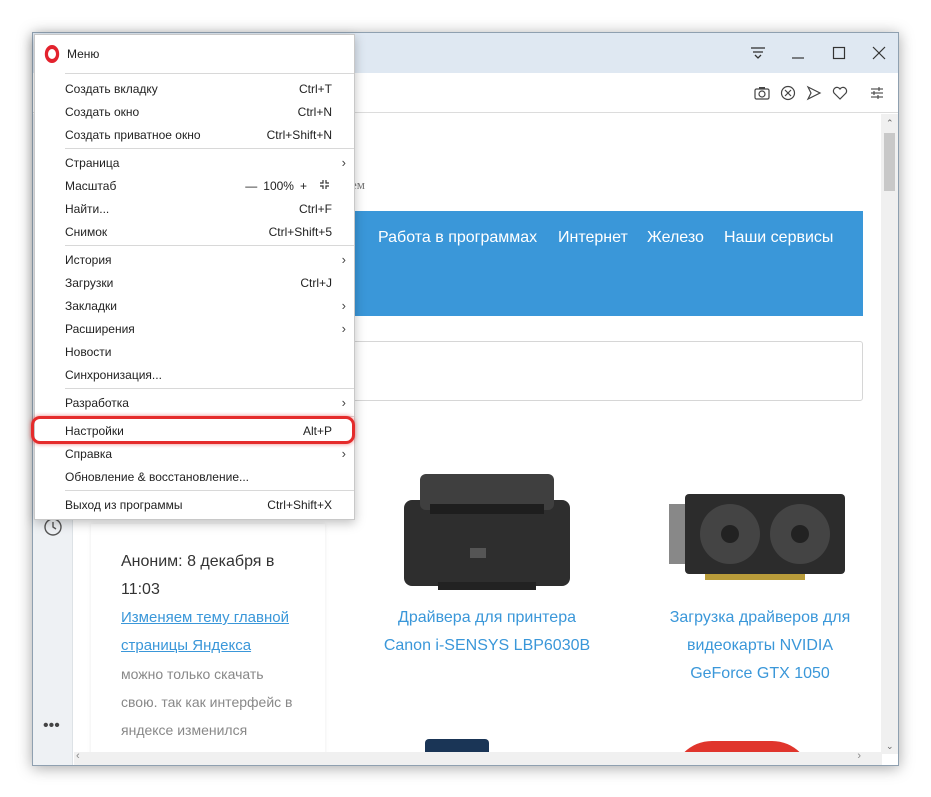 This screenshot has height=797, width=931. I want to click on nav-item-internet: Интернет, so click(593, 238).